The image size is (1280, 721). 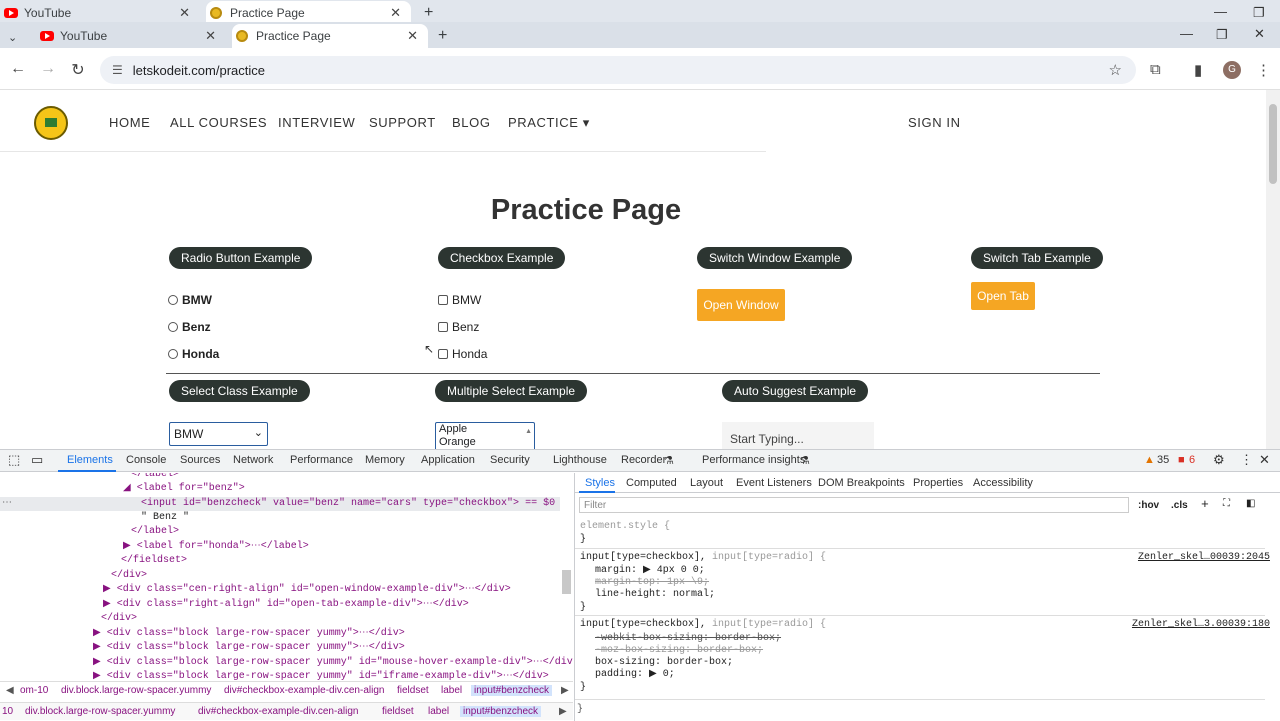 What do you see at coordinates (253, 460) in the screenshot?
I see `tab-network: Network` at bounding box center [253, 460].